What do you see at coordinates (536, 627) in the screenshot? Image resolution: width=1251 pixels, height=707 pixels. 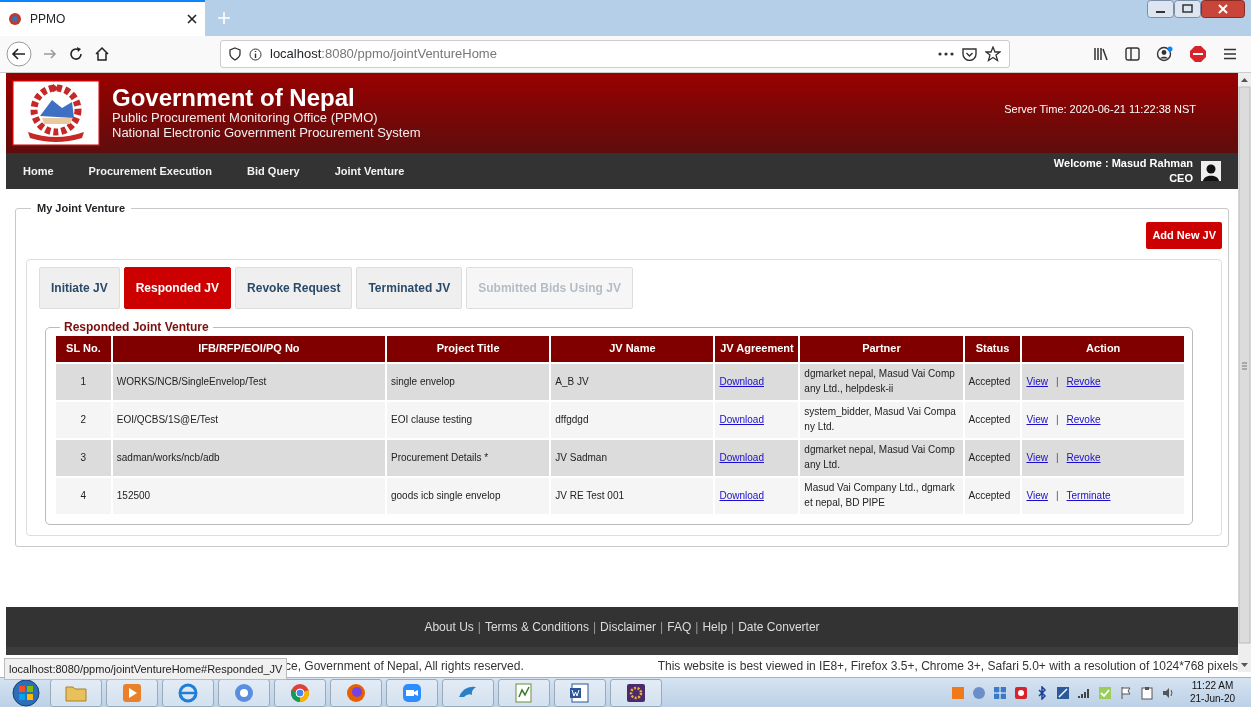 I see `footer-link: Terms & Conditions` at bounding box center [536, 627].